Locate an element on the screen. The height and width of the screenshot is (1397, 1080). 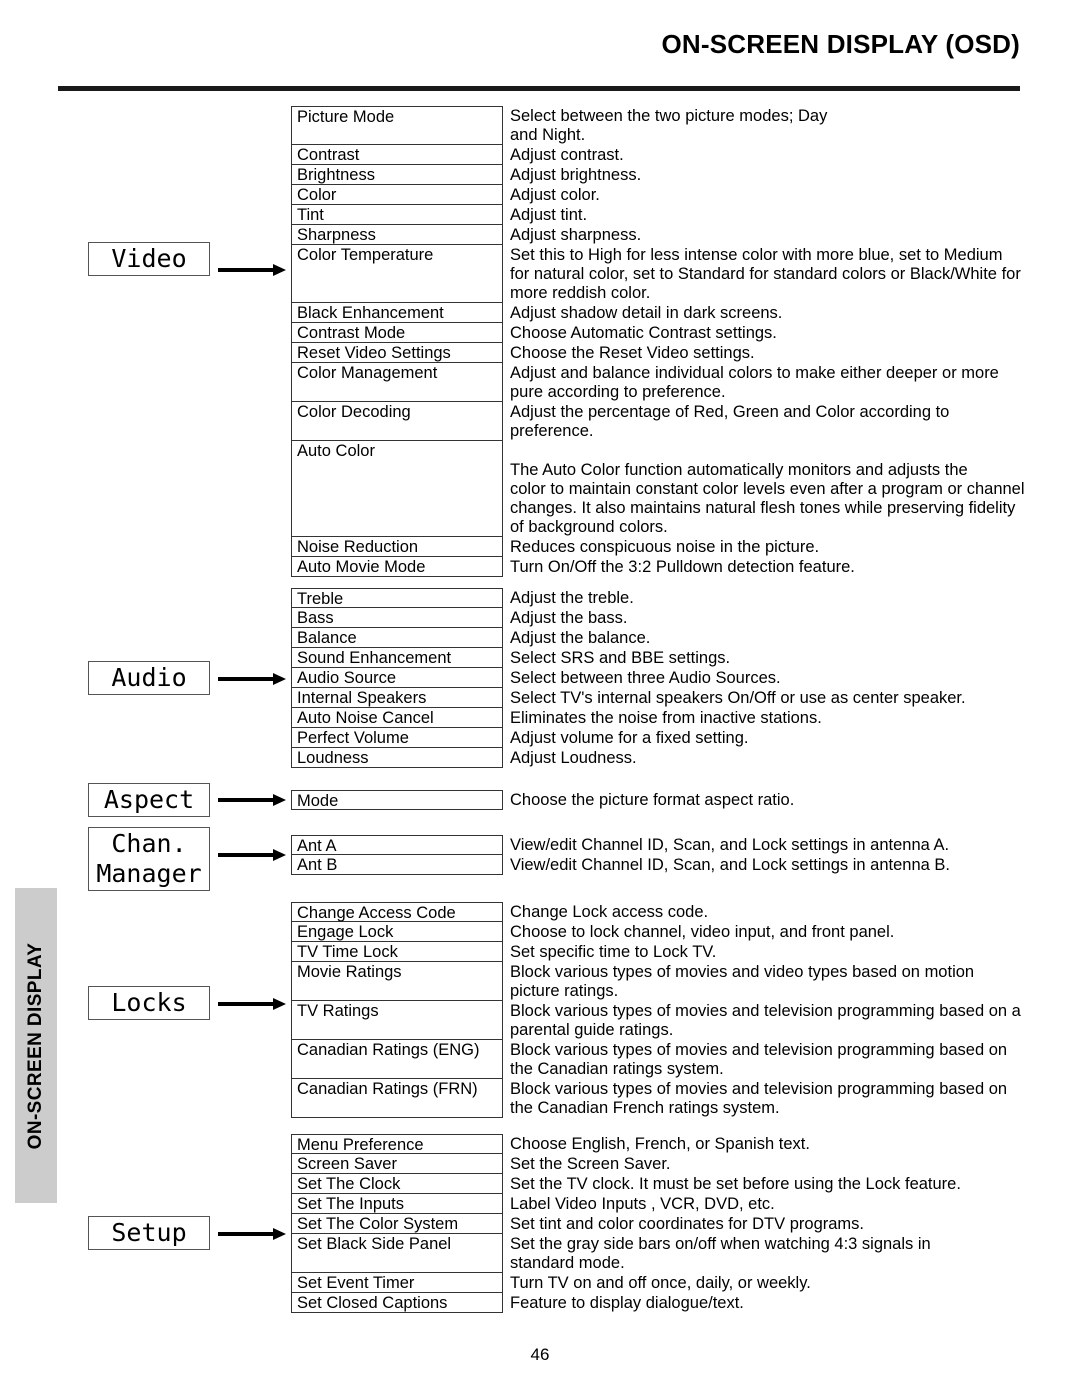
arrow-head is located at coordinates (279, 270).